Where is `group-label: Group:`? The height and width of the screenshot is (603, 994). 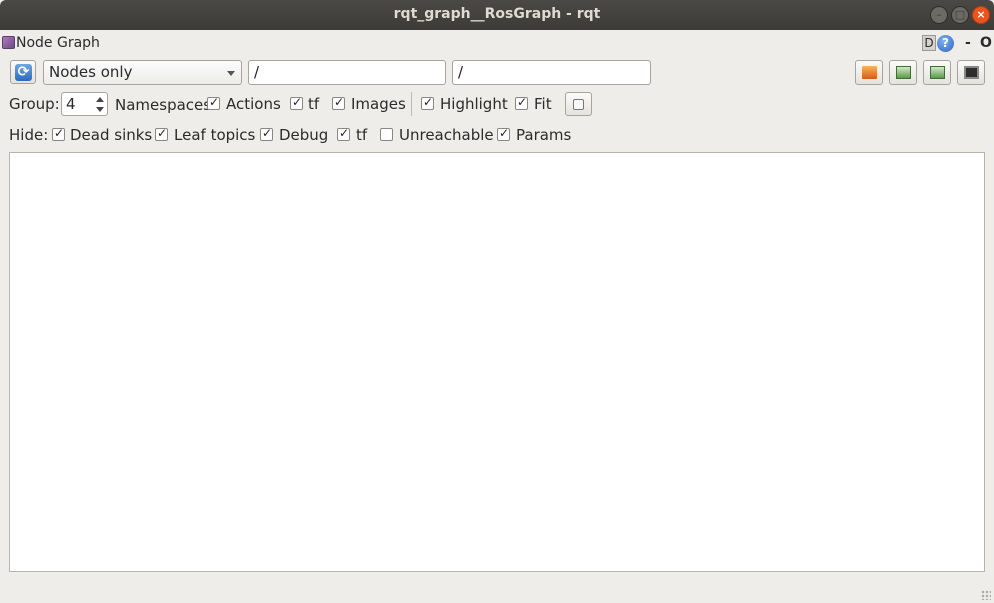 group-label: Group: is located at coordinates (34, 104).